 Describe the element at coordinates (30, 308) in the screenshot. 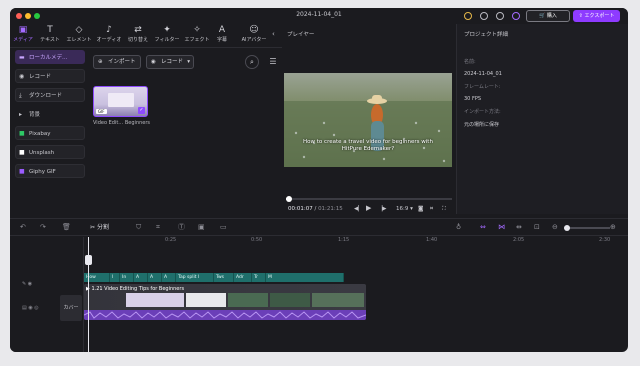

I see `video-track-controls: ▤ ◉ ◎` at that location.